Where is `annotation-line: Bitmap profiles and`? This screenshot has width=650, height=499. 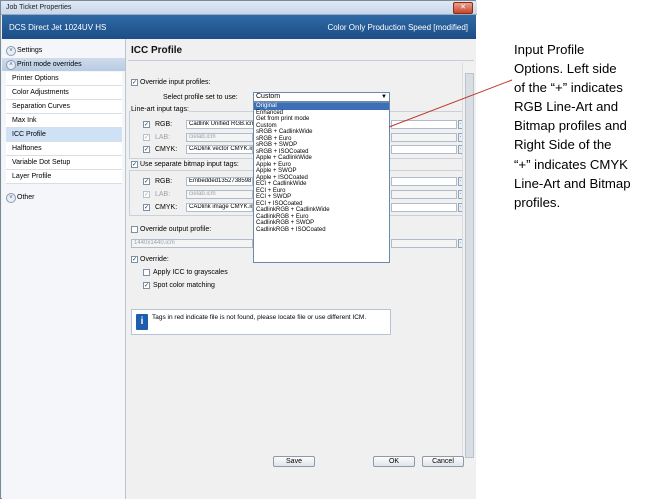 annotation-line: Bitmap profiles and is located at coordinates (570, 126).